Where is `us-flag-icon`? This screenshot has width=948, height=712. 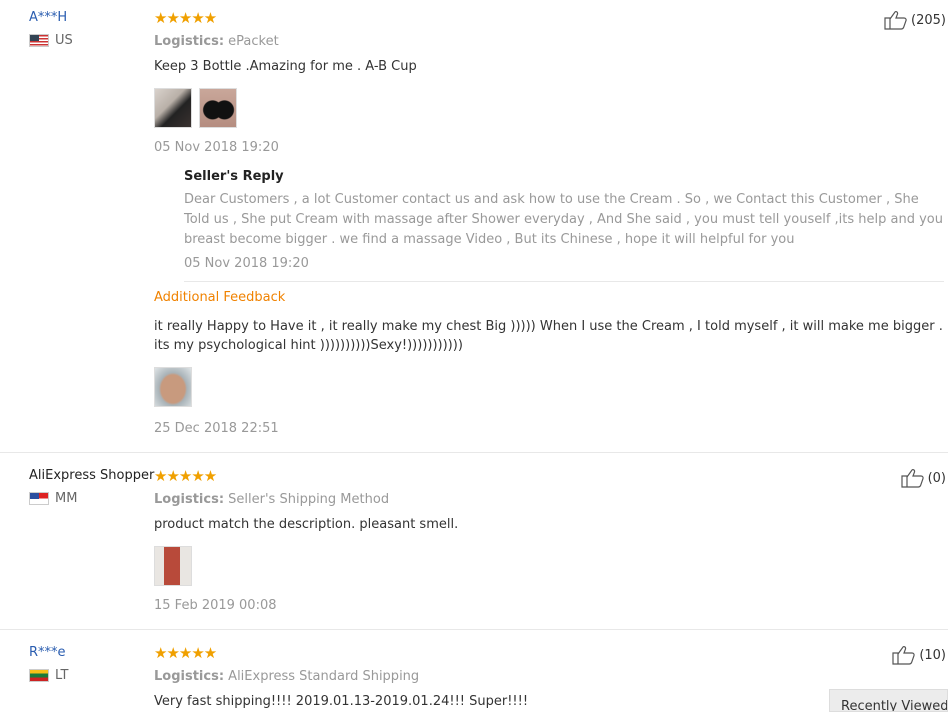
us-flag-icon is located at coordinates (39, 40).